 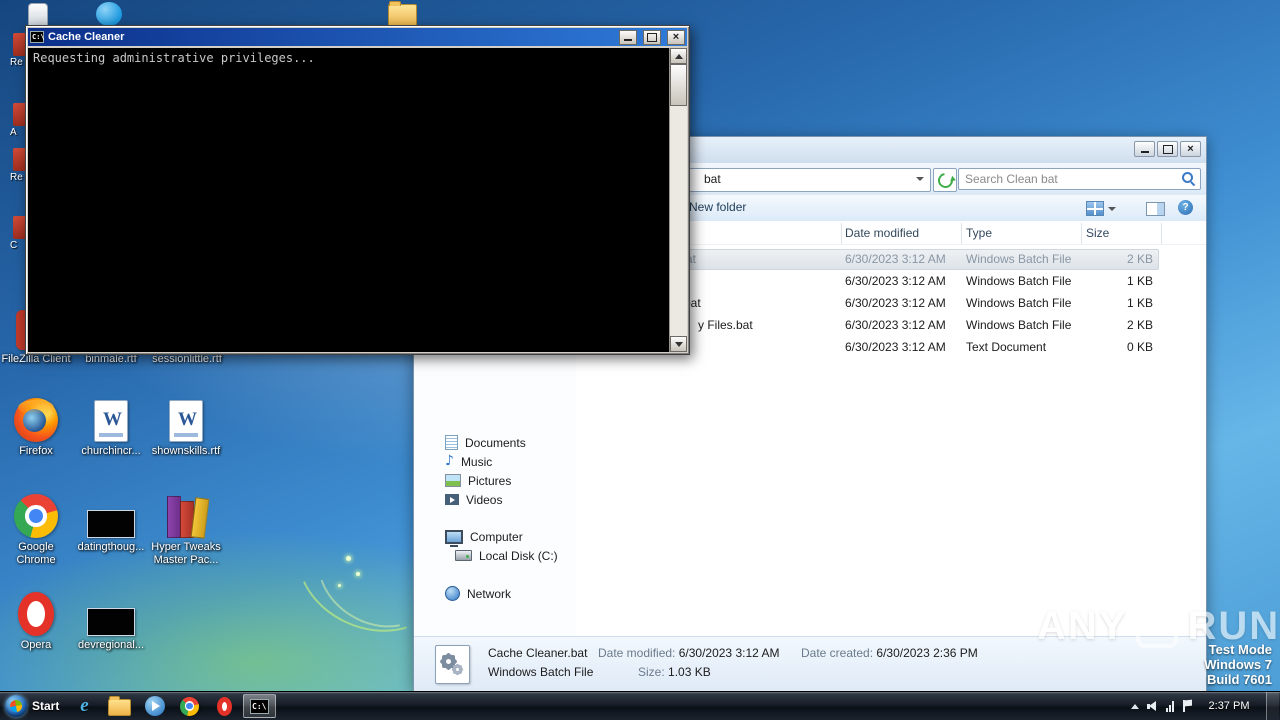 What do you see at coordinates (1229, 706) in the screenshot?
I see `taskbar-clock: 2:37 PM` at bounding box center [1229, 706].